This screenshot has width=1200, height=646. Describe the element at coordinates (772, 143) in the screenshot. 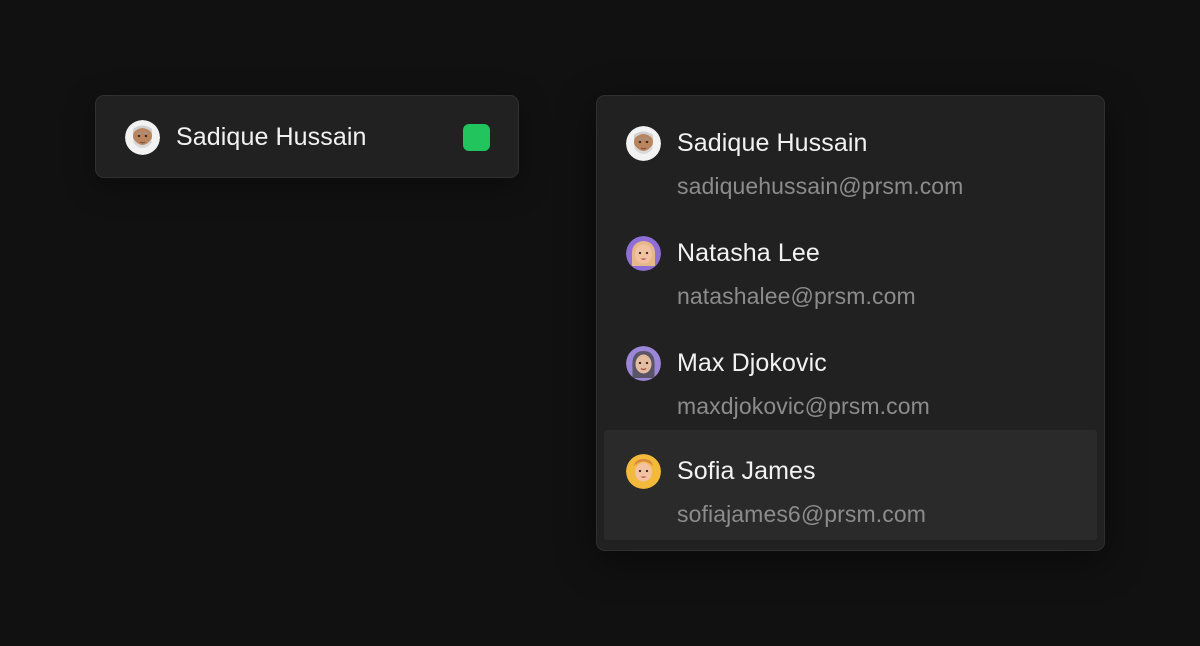

I see `user-option-name: Sadique Hussain` at that location.